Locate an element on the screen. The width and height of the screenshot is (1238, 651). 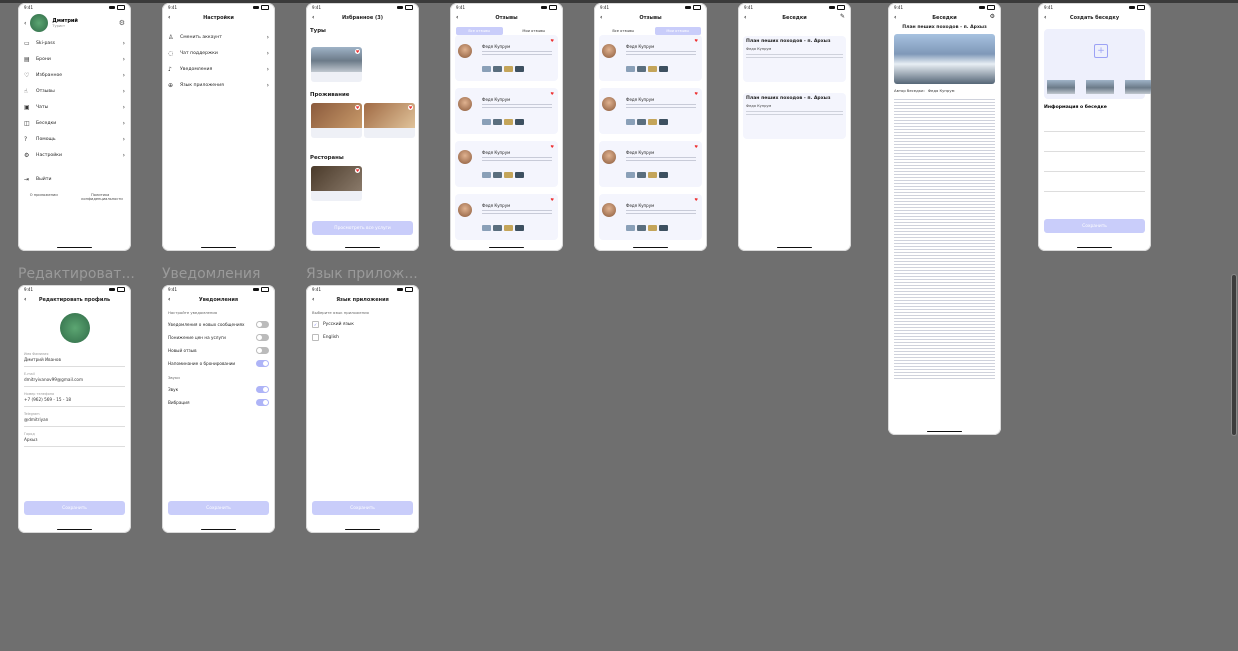
vertical-scrollbar is located at coordinates (1234, 355).